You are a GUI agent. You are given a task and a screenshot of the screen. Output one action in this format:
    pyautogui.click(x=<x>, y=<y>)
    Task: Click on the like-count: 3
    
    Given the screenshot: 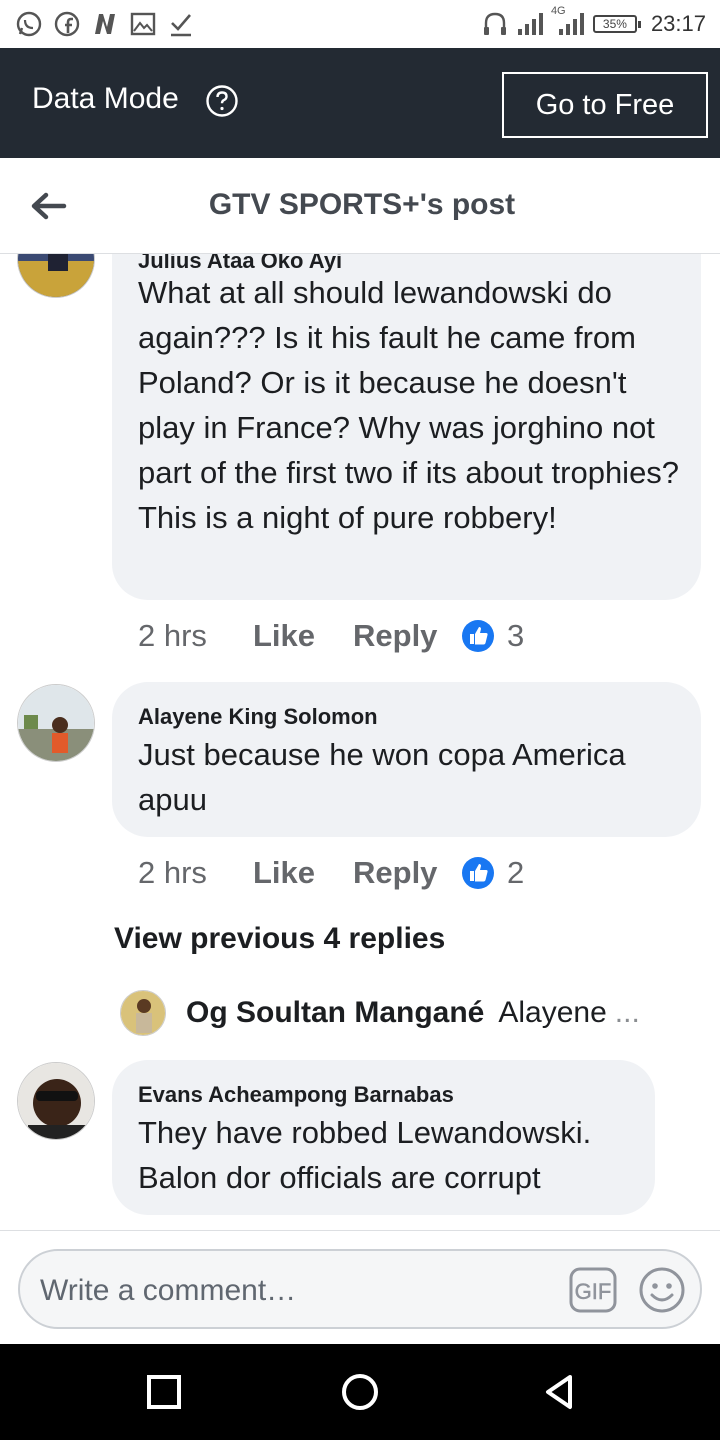 What is the action you would take?
    pyautogui.click(x=516, y=635)
    